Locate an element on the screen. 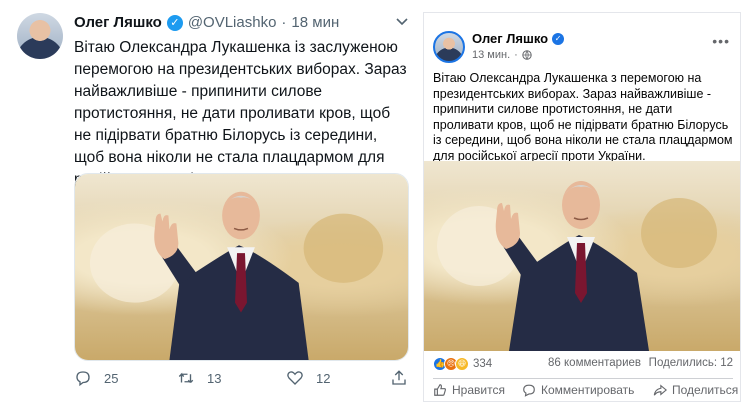  retweet-icon is located at coordinates (186, 377).